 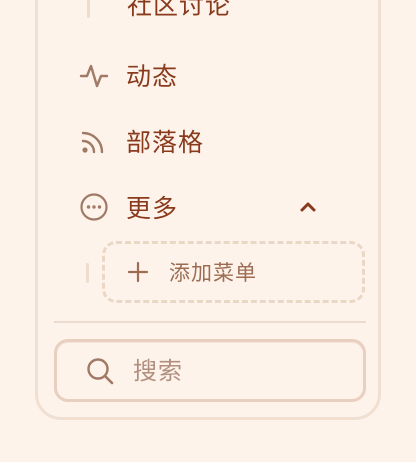 What do you see at coordinates (233, 370) in the screenshot?
I see `search-input` at bounding box center [233, 370].